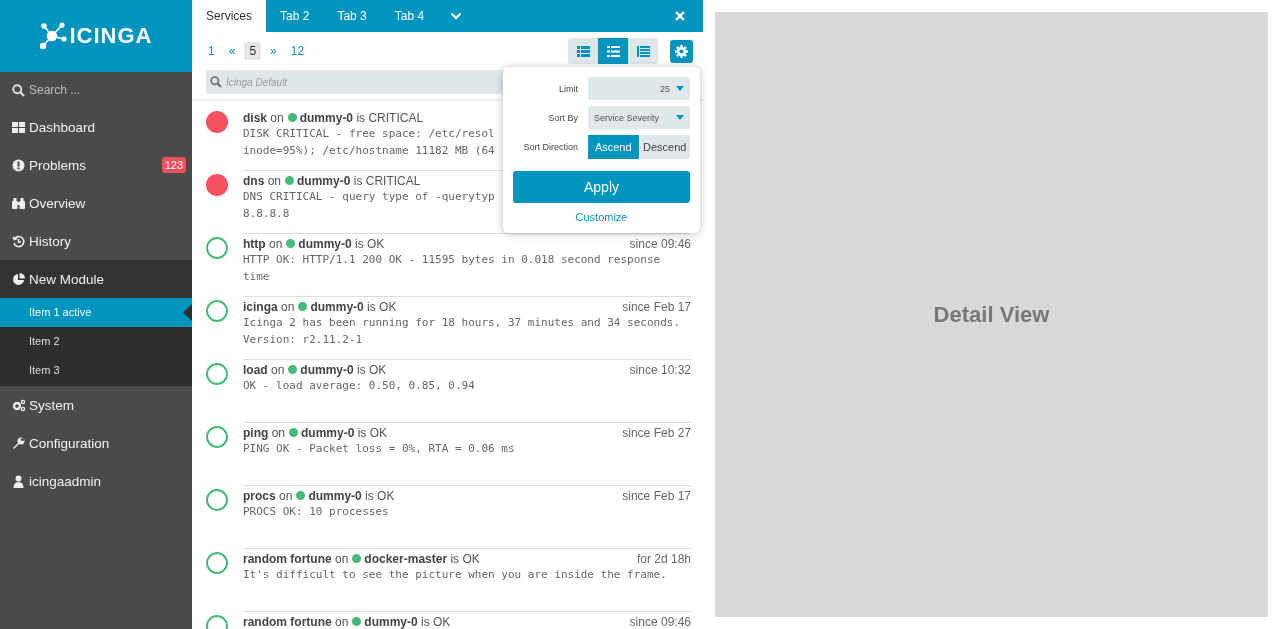 The image size is (1280, 629). Describe the element at coordinates (462, 331) in the screenshot. I see `plugin-output: Icinga 2 has been running for 18 hours, 37 minutes and 34 seconds. Version: r2.11.2-1` at that location.